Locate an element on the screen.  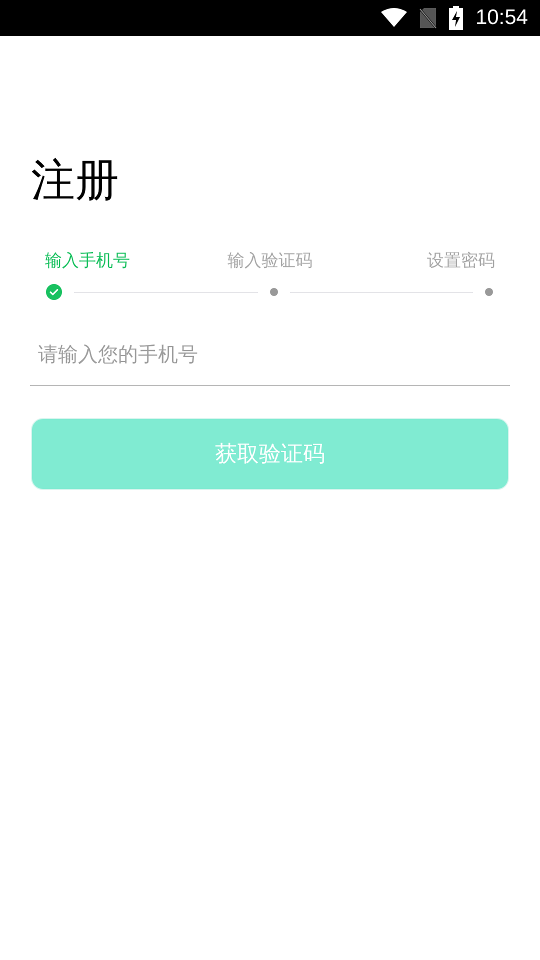
step-label: 输入手机号 is located at coordinates (88, 261).